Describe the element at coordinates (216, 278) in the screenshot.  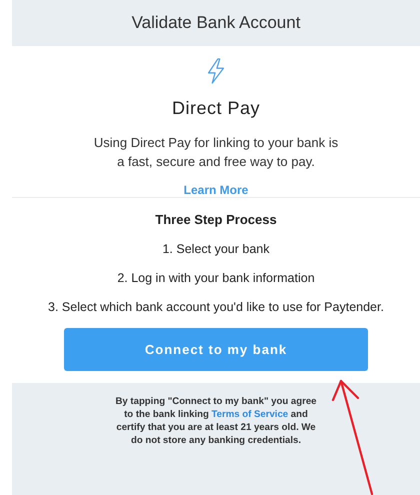
I see `step-text: 2. Log in with your bank information` at that location.